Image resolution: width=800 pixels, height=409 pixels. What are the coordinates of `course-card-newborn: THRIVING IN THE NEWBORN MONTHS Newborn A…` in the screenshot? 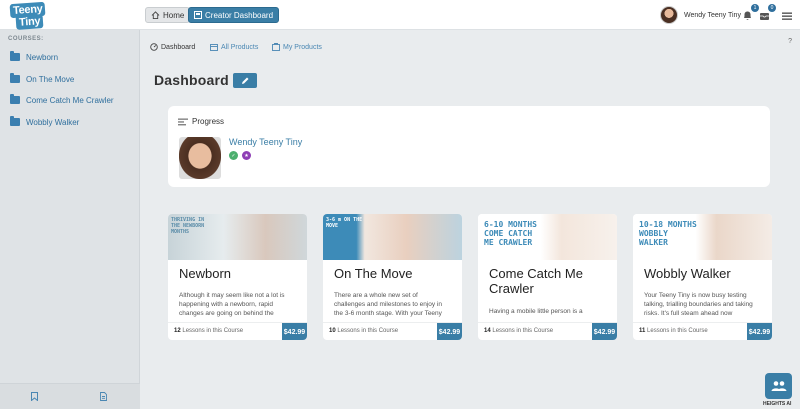 It's located at (237, 277).